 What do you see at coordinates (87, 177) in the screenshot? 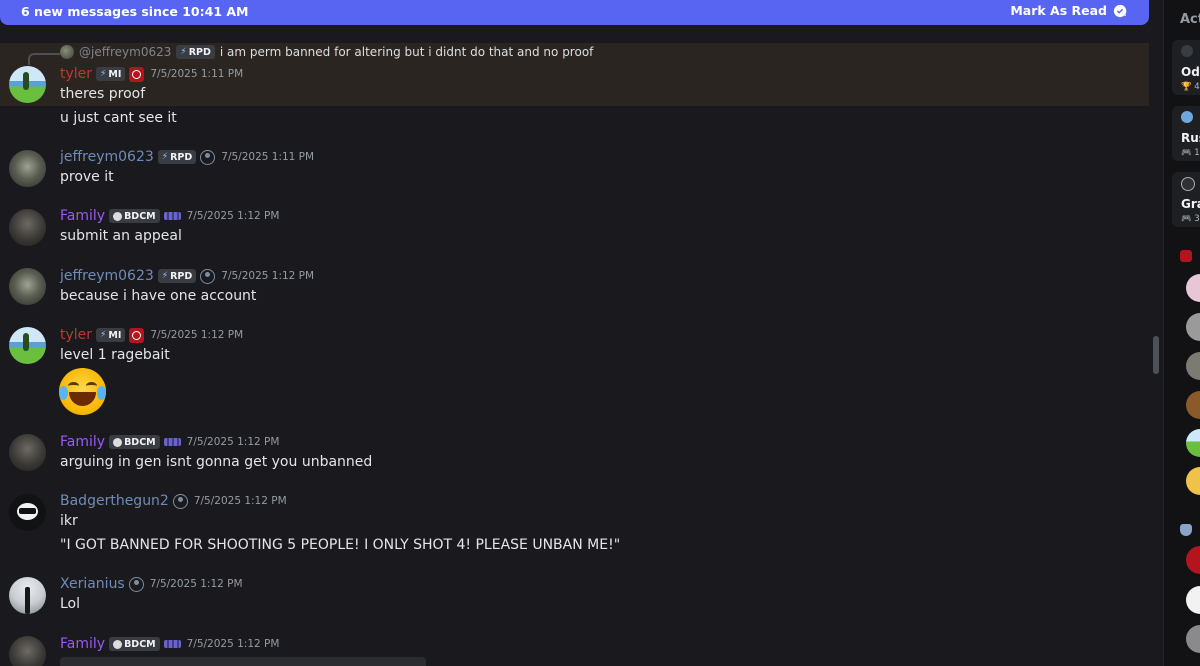
I see `message-text: prove it` at bounding box center [87, 177].